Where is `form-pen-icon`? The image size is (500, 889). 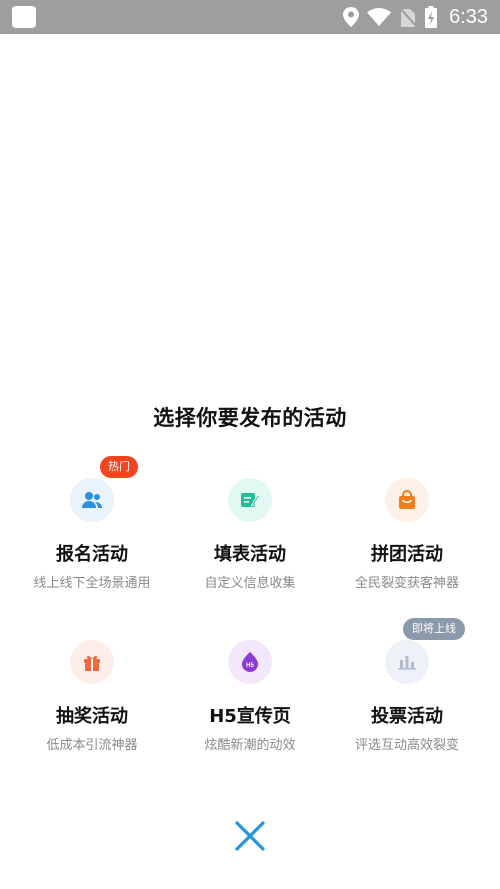
form-pen-icon is located at coordinates (250, 500).